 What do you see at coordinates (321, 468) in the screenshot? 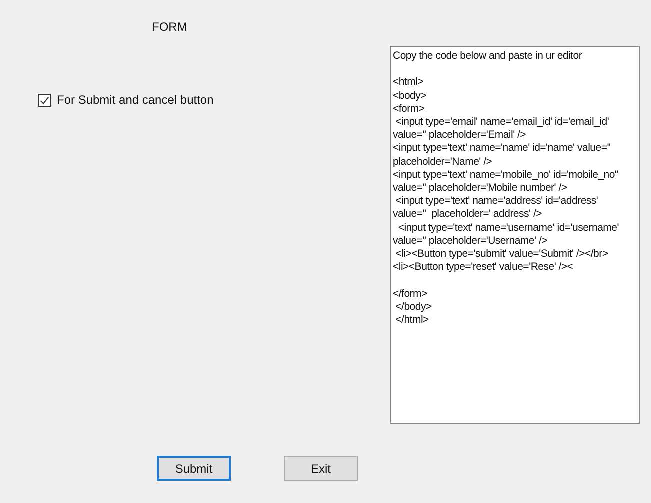
I see `exit-button: Exit` at bounding box center [321, 468].